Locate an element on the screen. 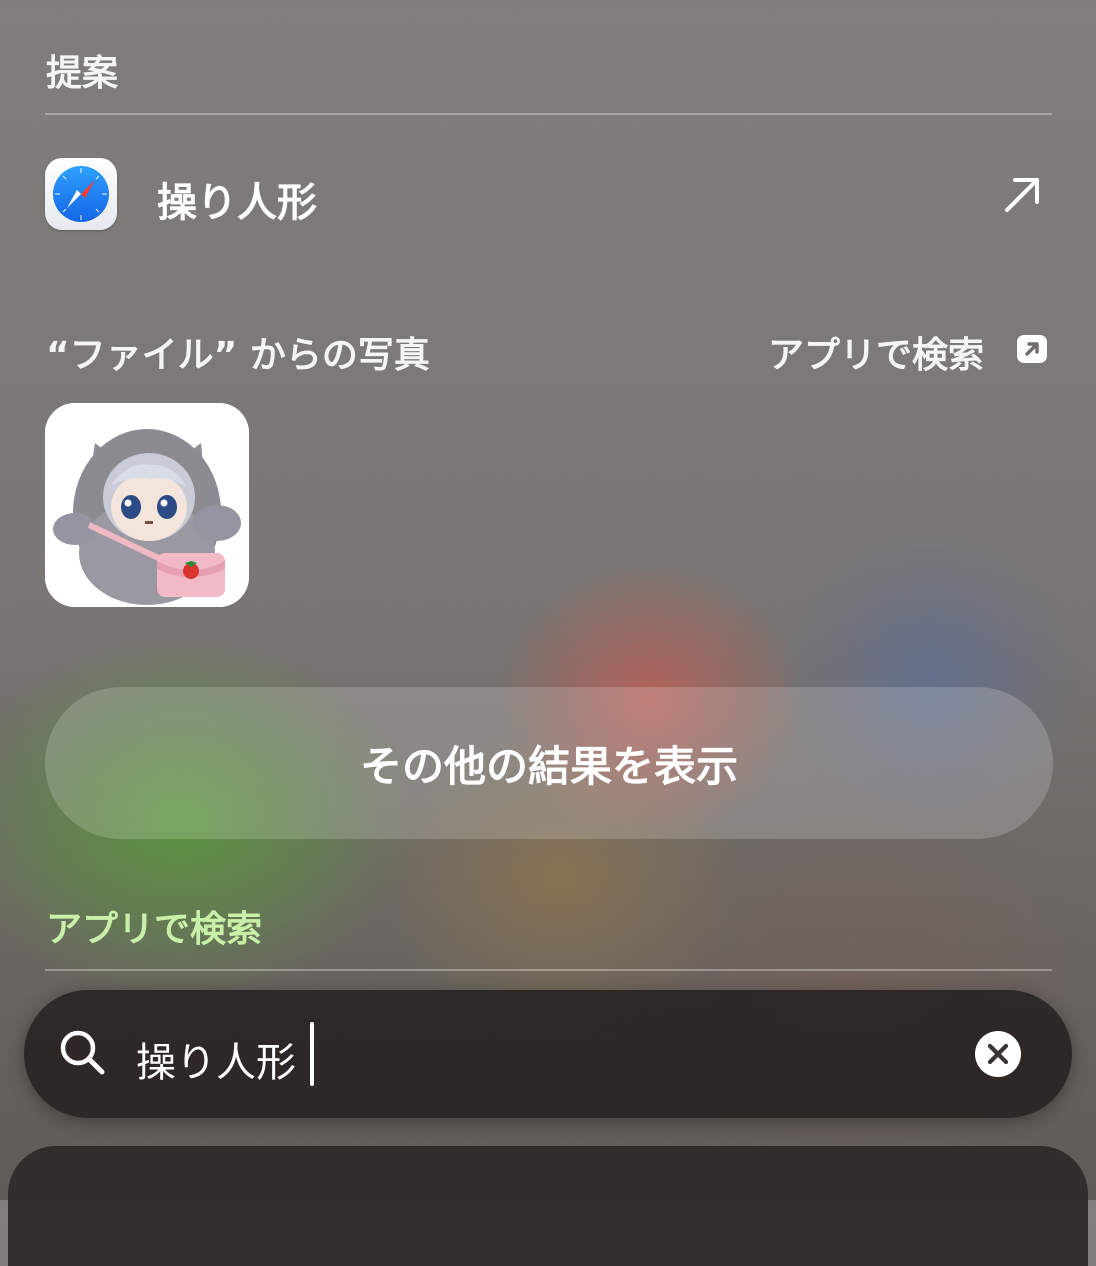  suggestions-header: 提案 is located at coordinates (82, 73).